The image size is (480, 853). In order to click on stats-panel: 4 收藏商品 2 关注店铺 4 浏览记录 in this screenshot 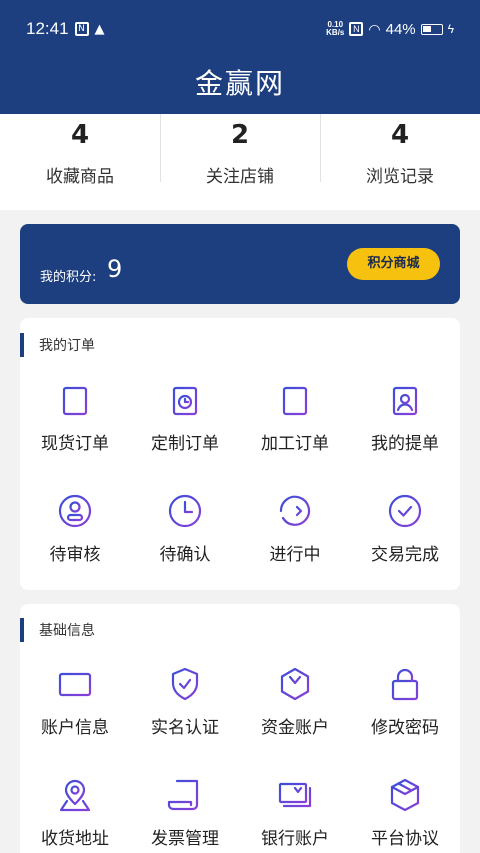, I will do `click(240, 162)`.